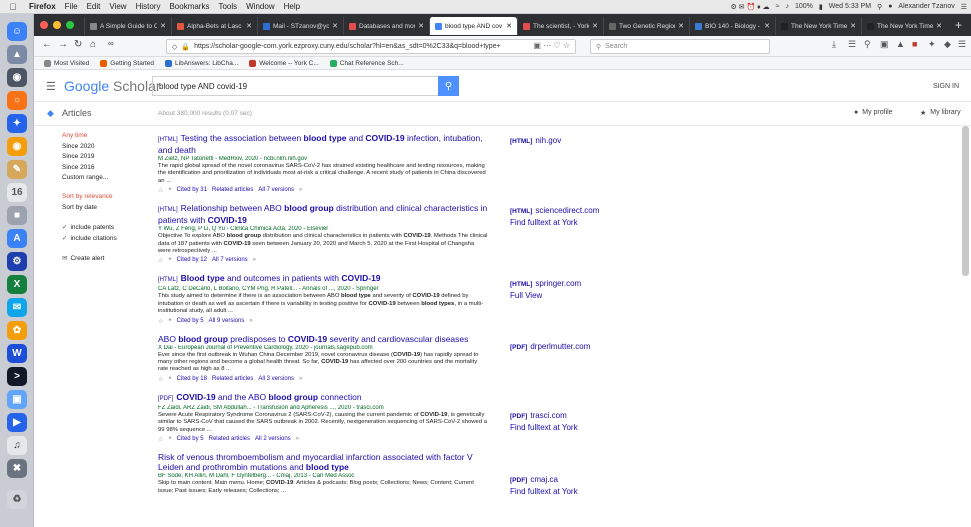  What do you see at coordinates (965, 201) in the screenshot?
I see `page-scrollbar` at bounding box center [965, 201].